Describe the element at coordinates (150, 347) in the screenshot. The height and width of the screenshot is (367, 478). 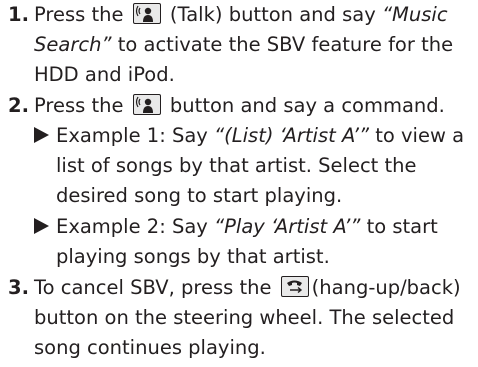
I see `step-text: song continues playing.` at that location.